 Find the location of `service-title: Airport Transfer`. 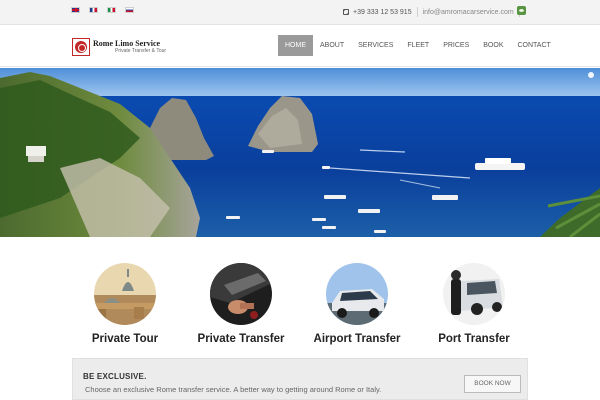

service-title: Airport Transfer is located at coordinates (357, 339).